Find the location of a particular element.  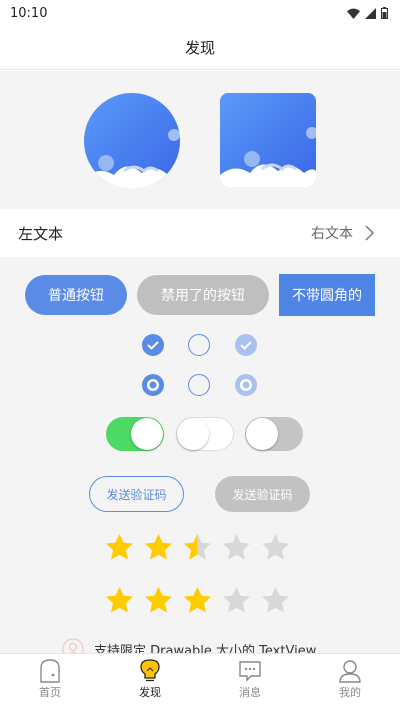

send-code-button: 发送验证码 is located at coordinates (136, 494).